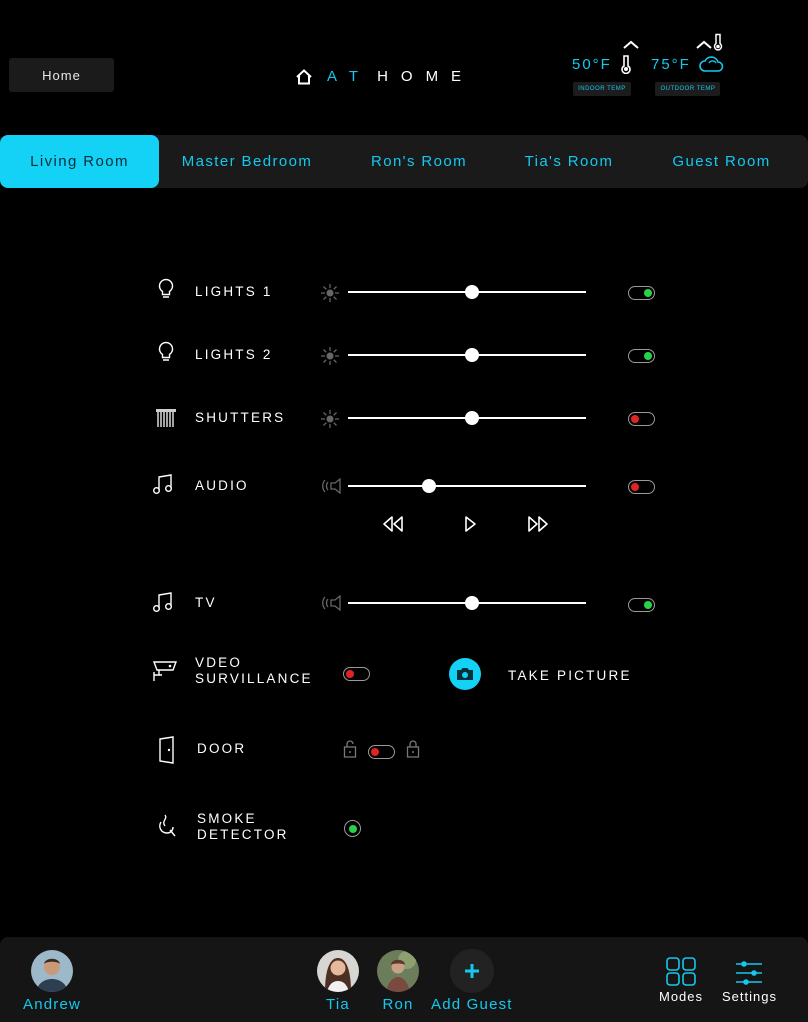 The image size is (808, 1022). I want to click on tv-label: TV, so click(206, 602).